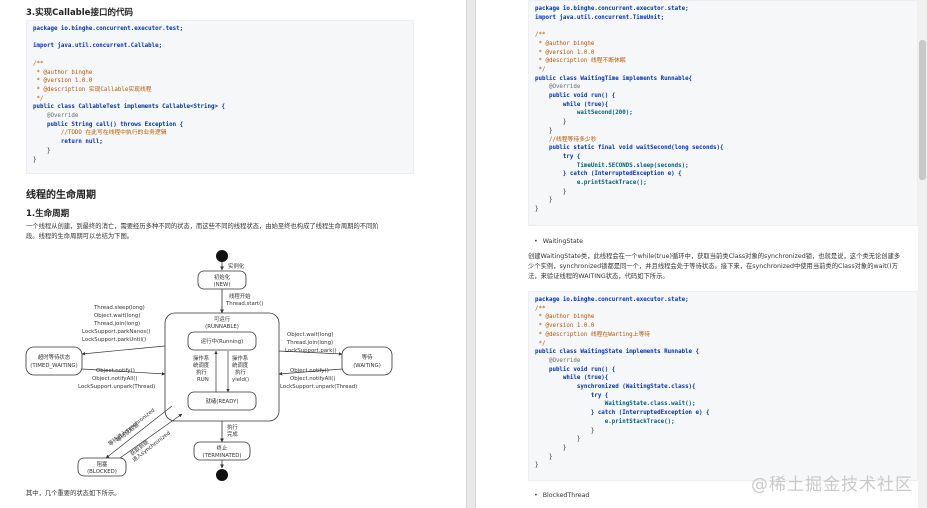 The image size is (927, 508). What do you see at coordinates (232, 434) in the screenshot?
I see `svg-text: 完成` at bounding box center [232, 434].